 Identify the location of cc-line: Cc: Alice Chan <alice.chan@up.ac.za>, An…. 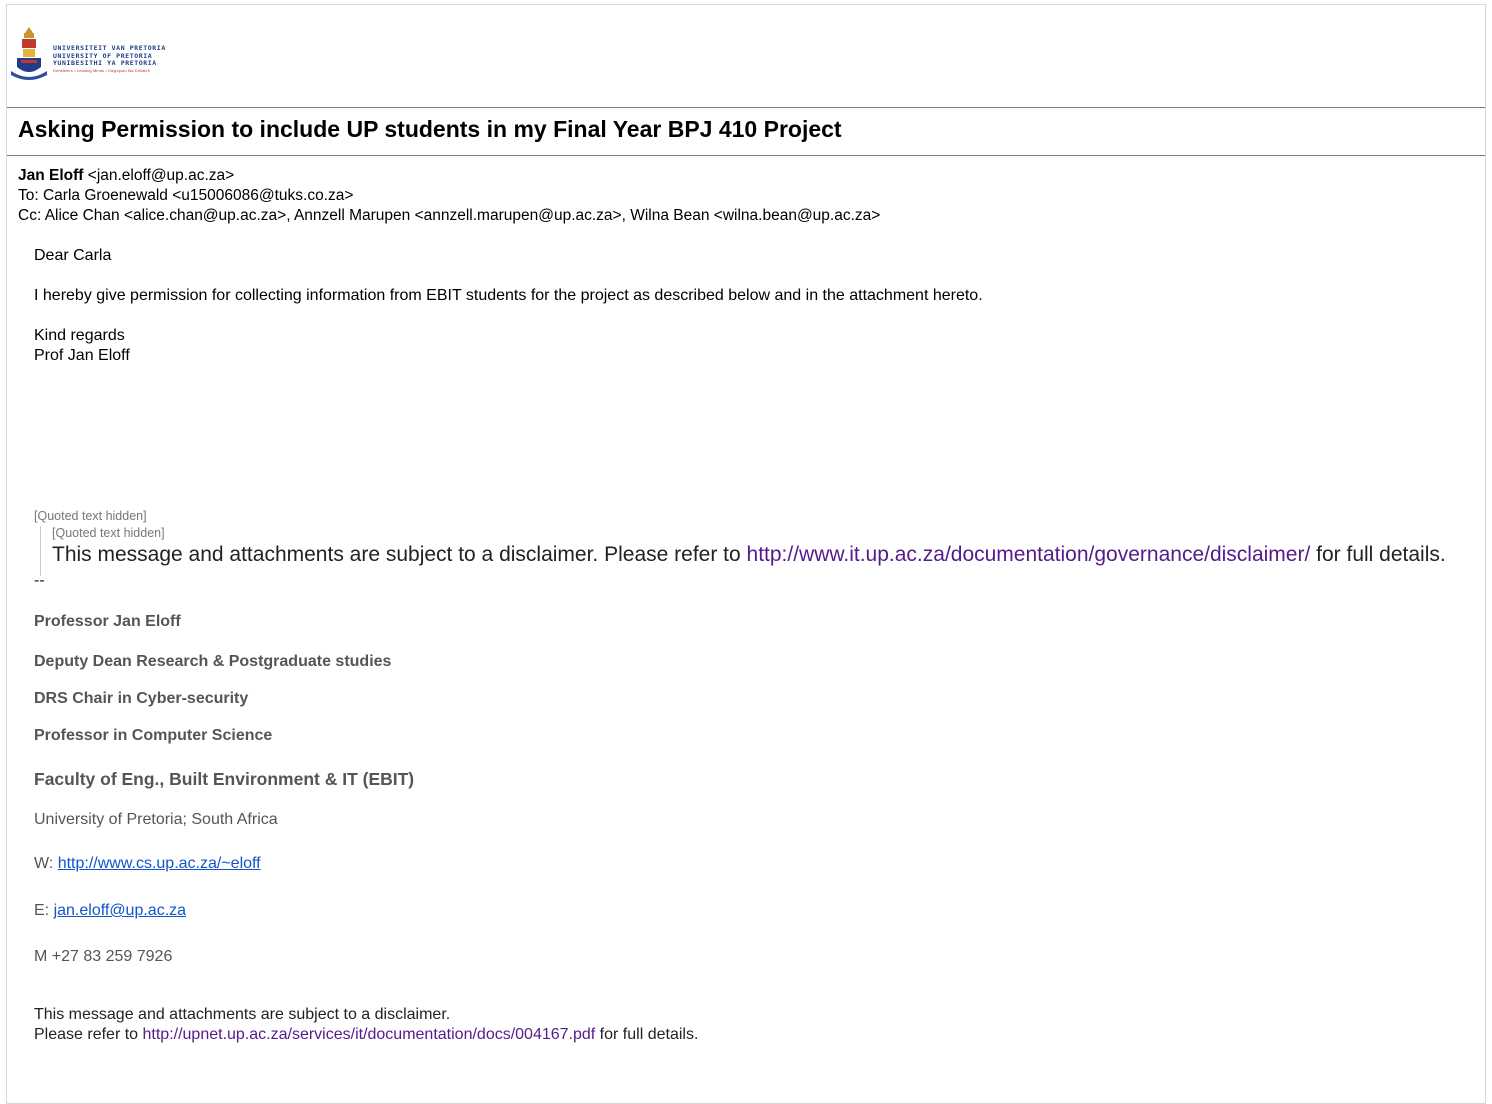
(449, 215).